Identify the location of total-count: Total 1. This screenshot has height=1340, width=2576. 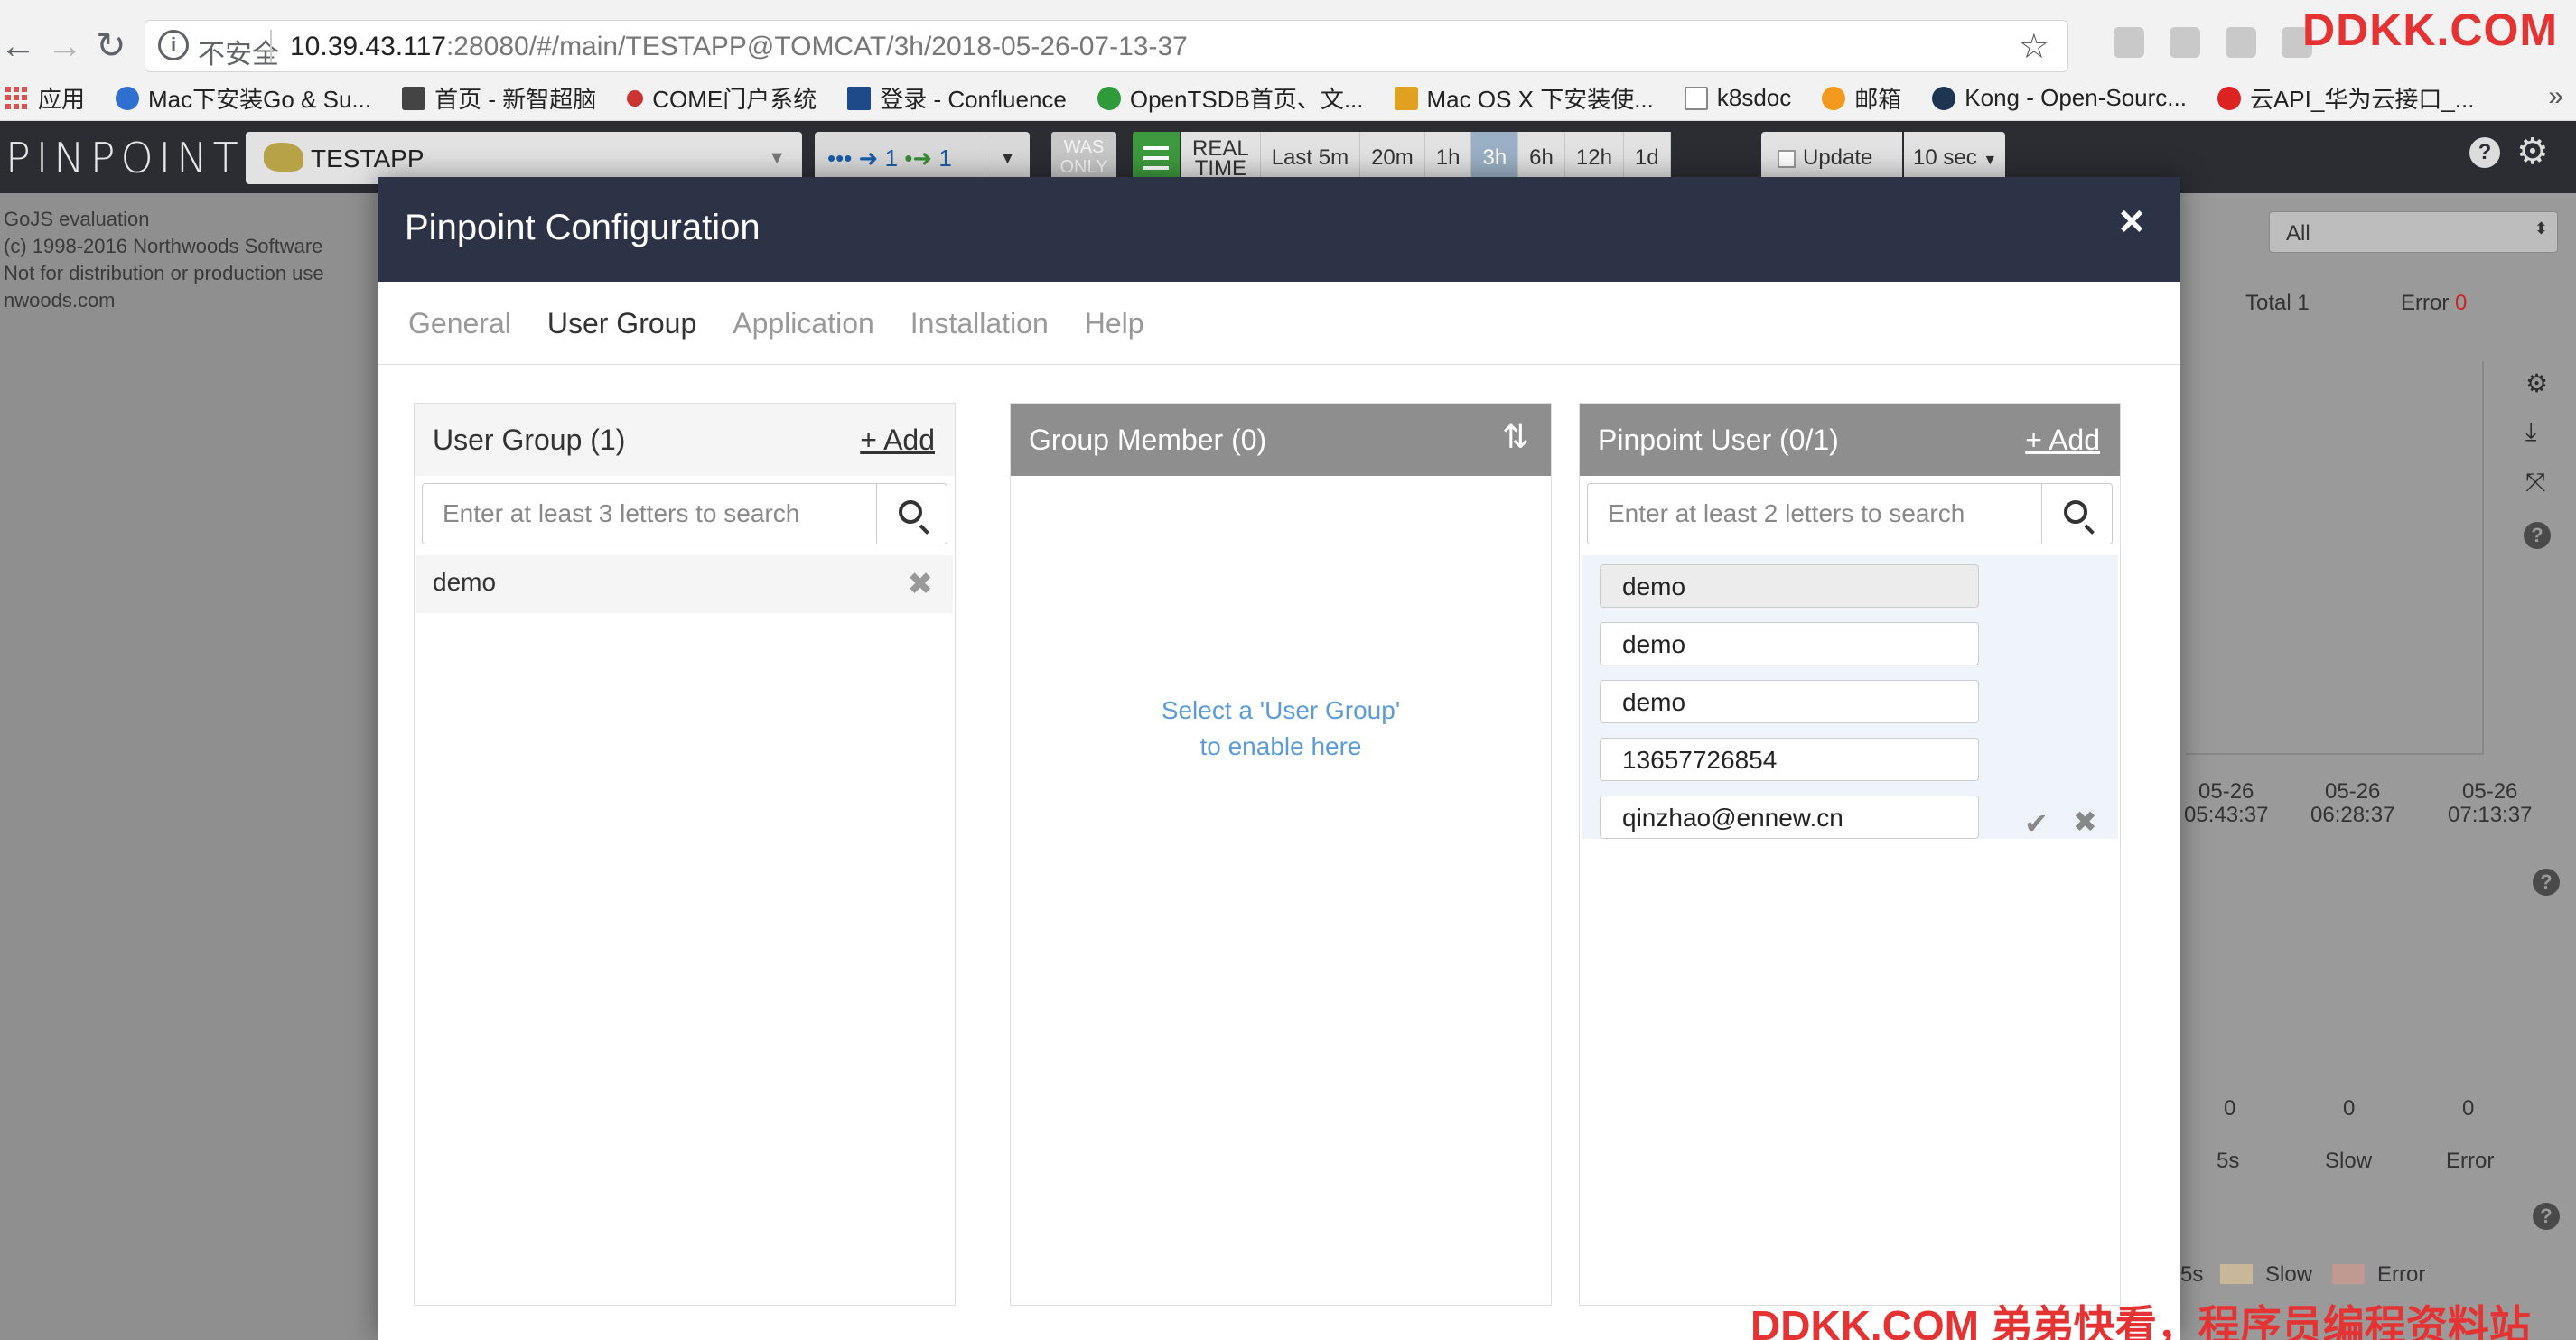
(2277, 303).